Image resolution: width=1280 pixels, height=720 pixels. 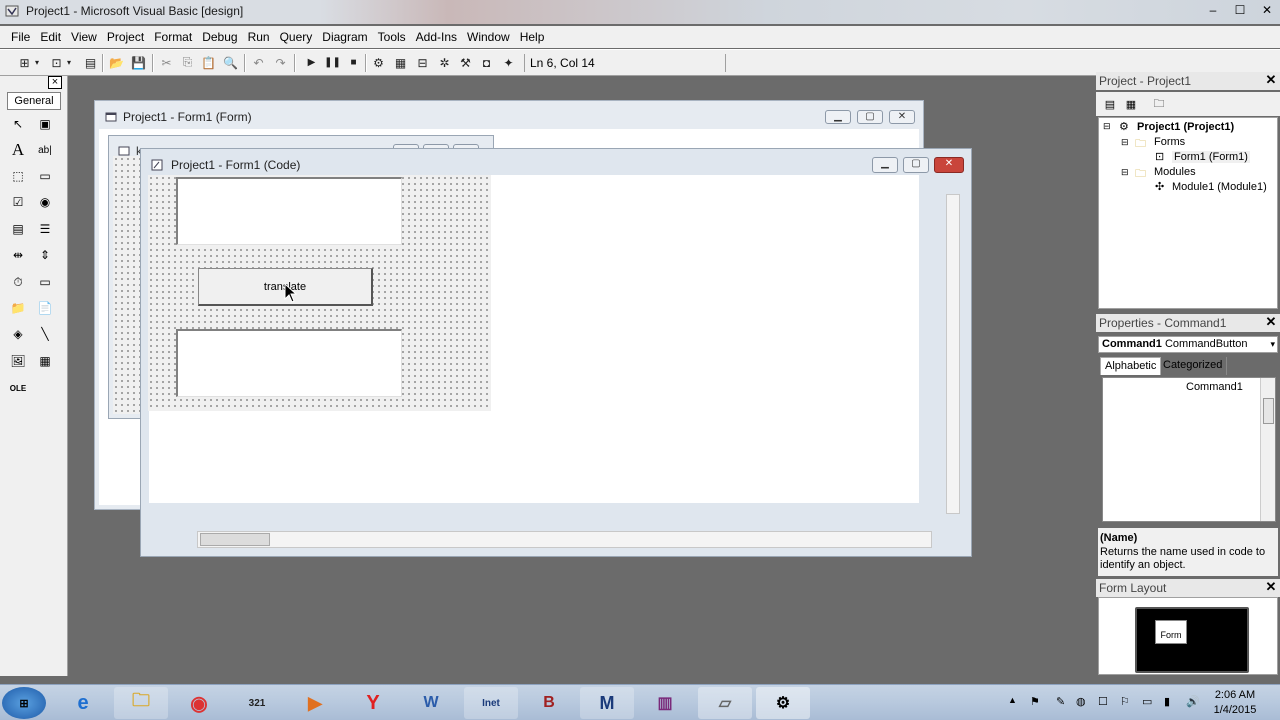 I want to click on winrar-icon: ▥, so click(x=665, y=703).